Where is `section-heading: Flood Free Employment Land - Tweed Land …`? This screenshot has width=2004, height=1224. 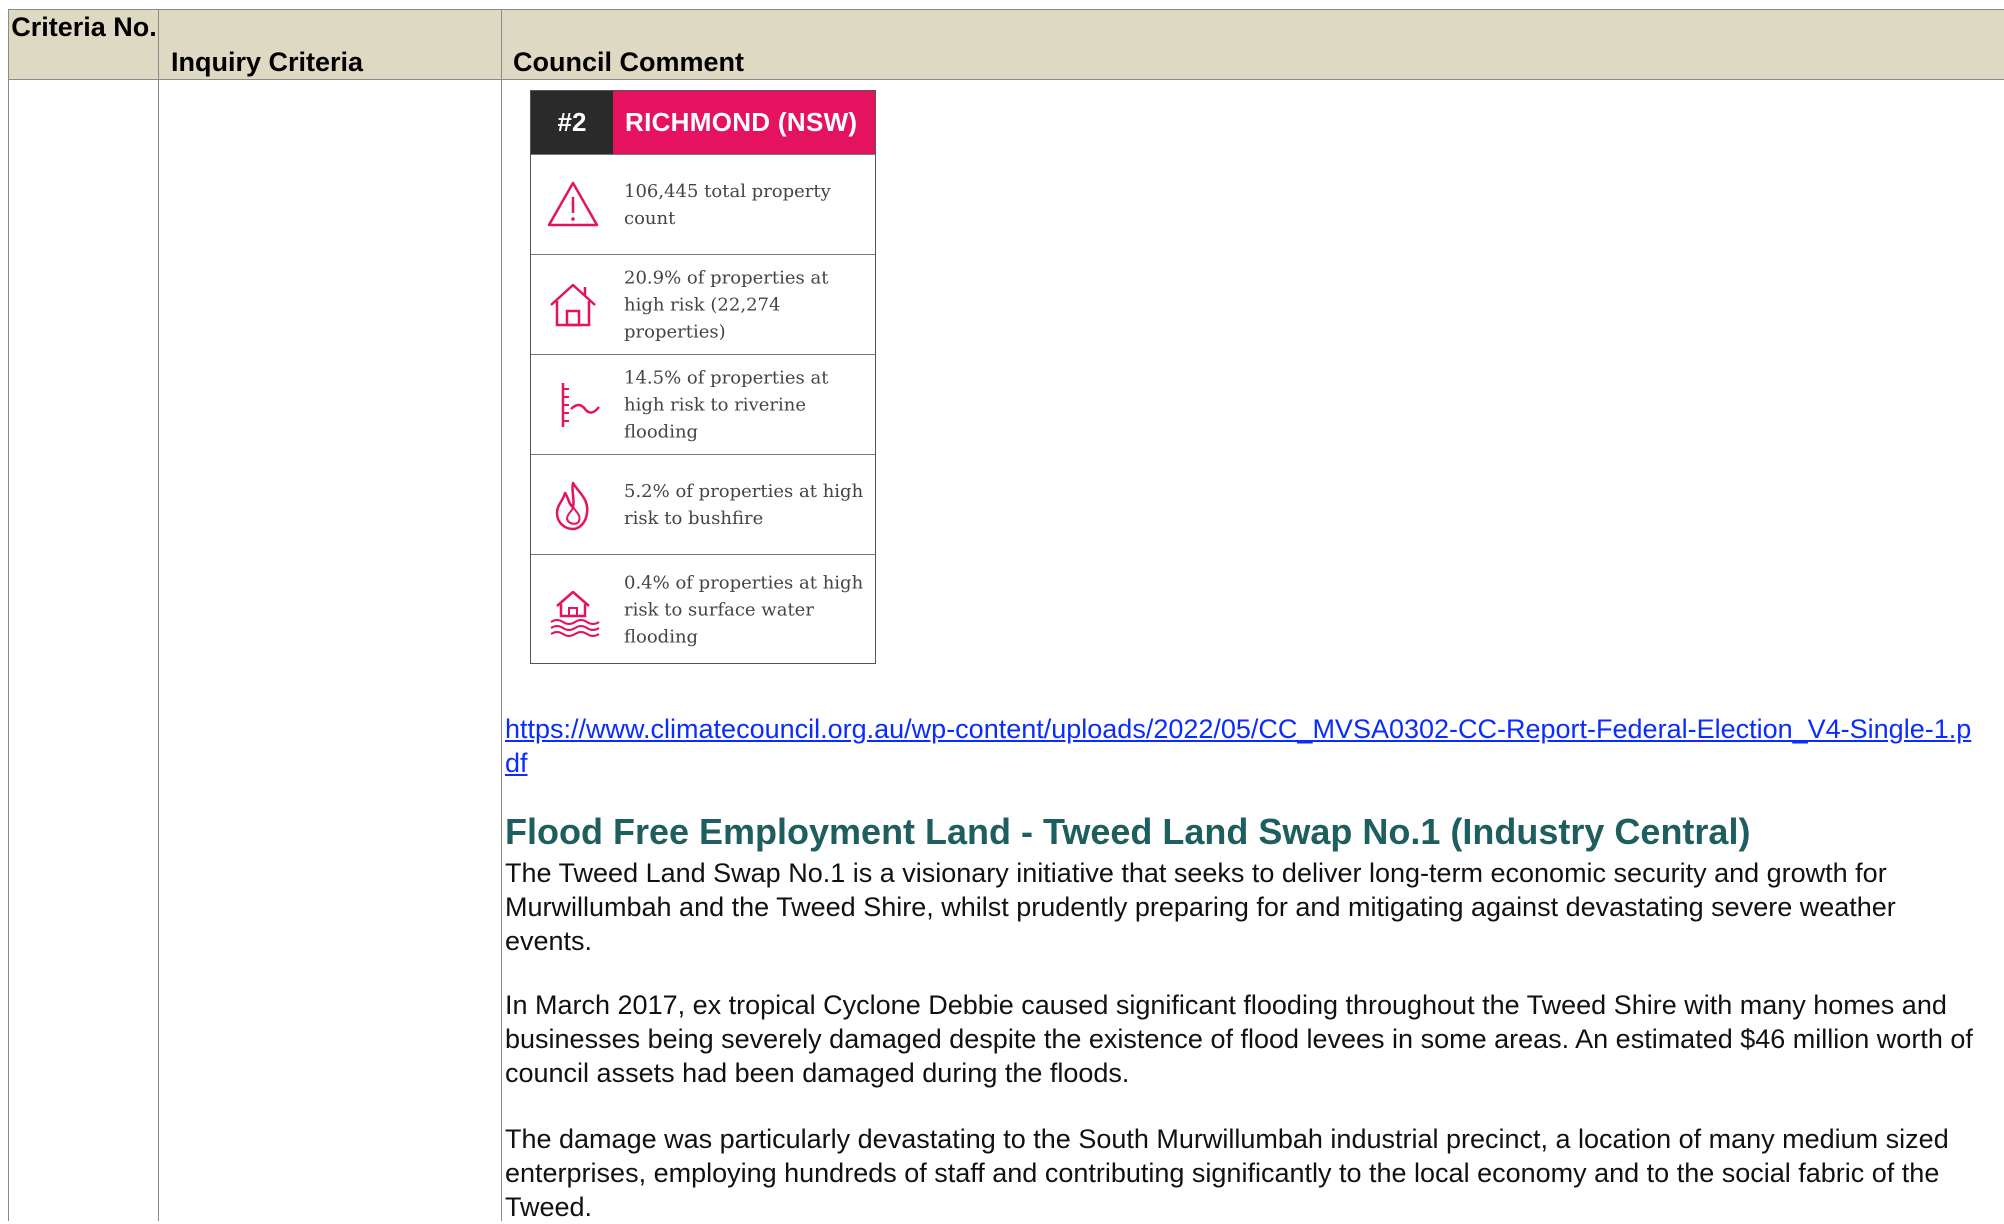 section-heading: Flood Free Employment Land - Tweed Land … is located at coordinates (1128, 831).